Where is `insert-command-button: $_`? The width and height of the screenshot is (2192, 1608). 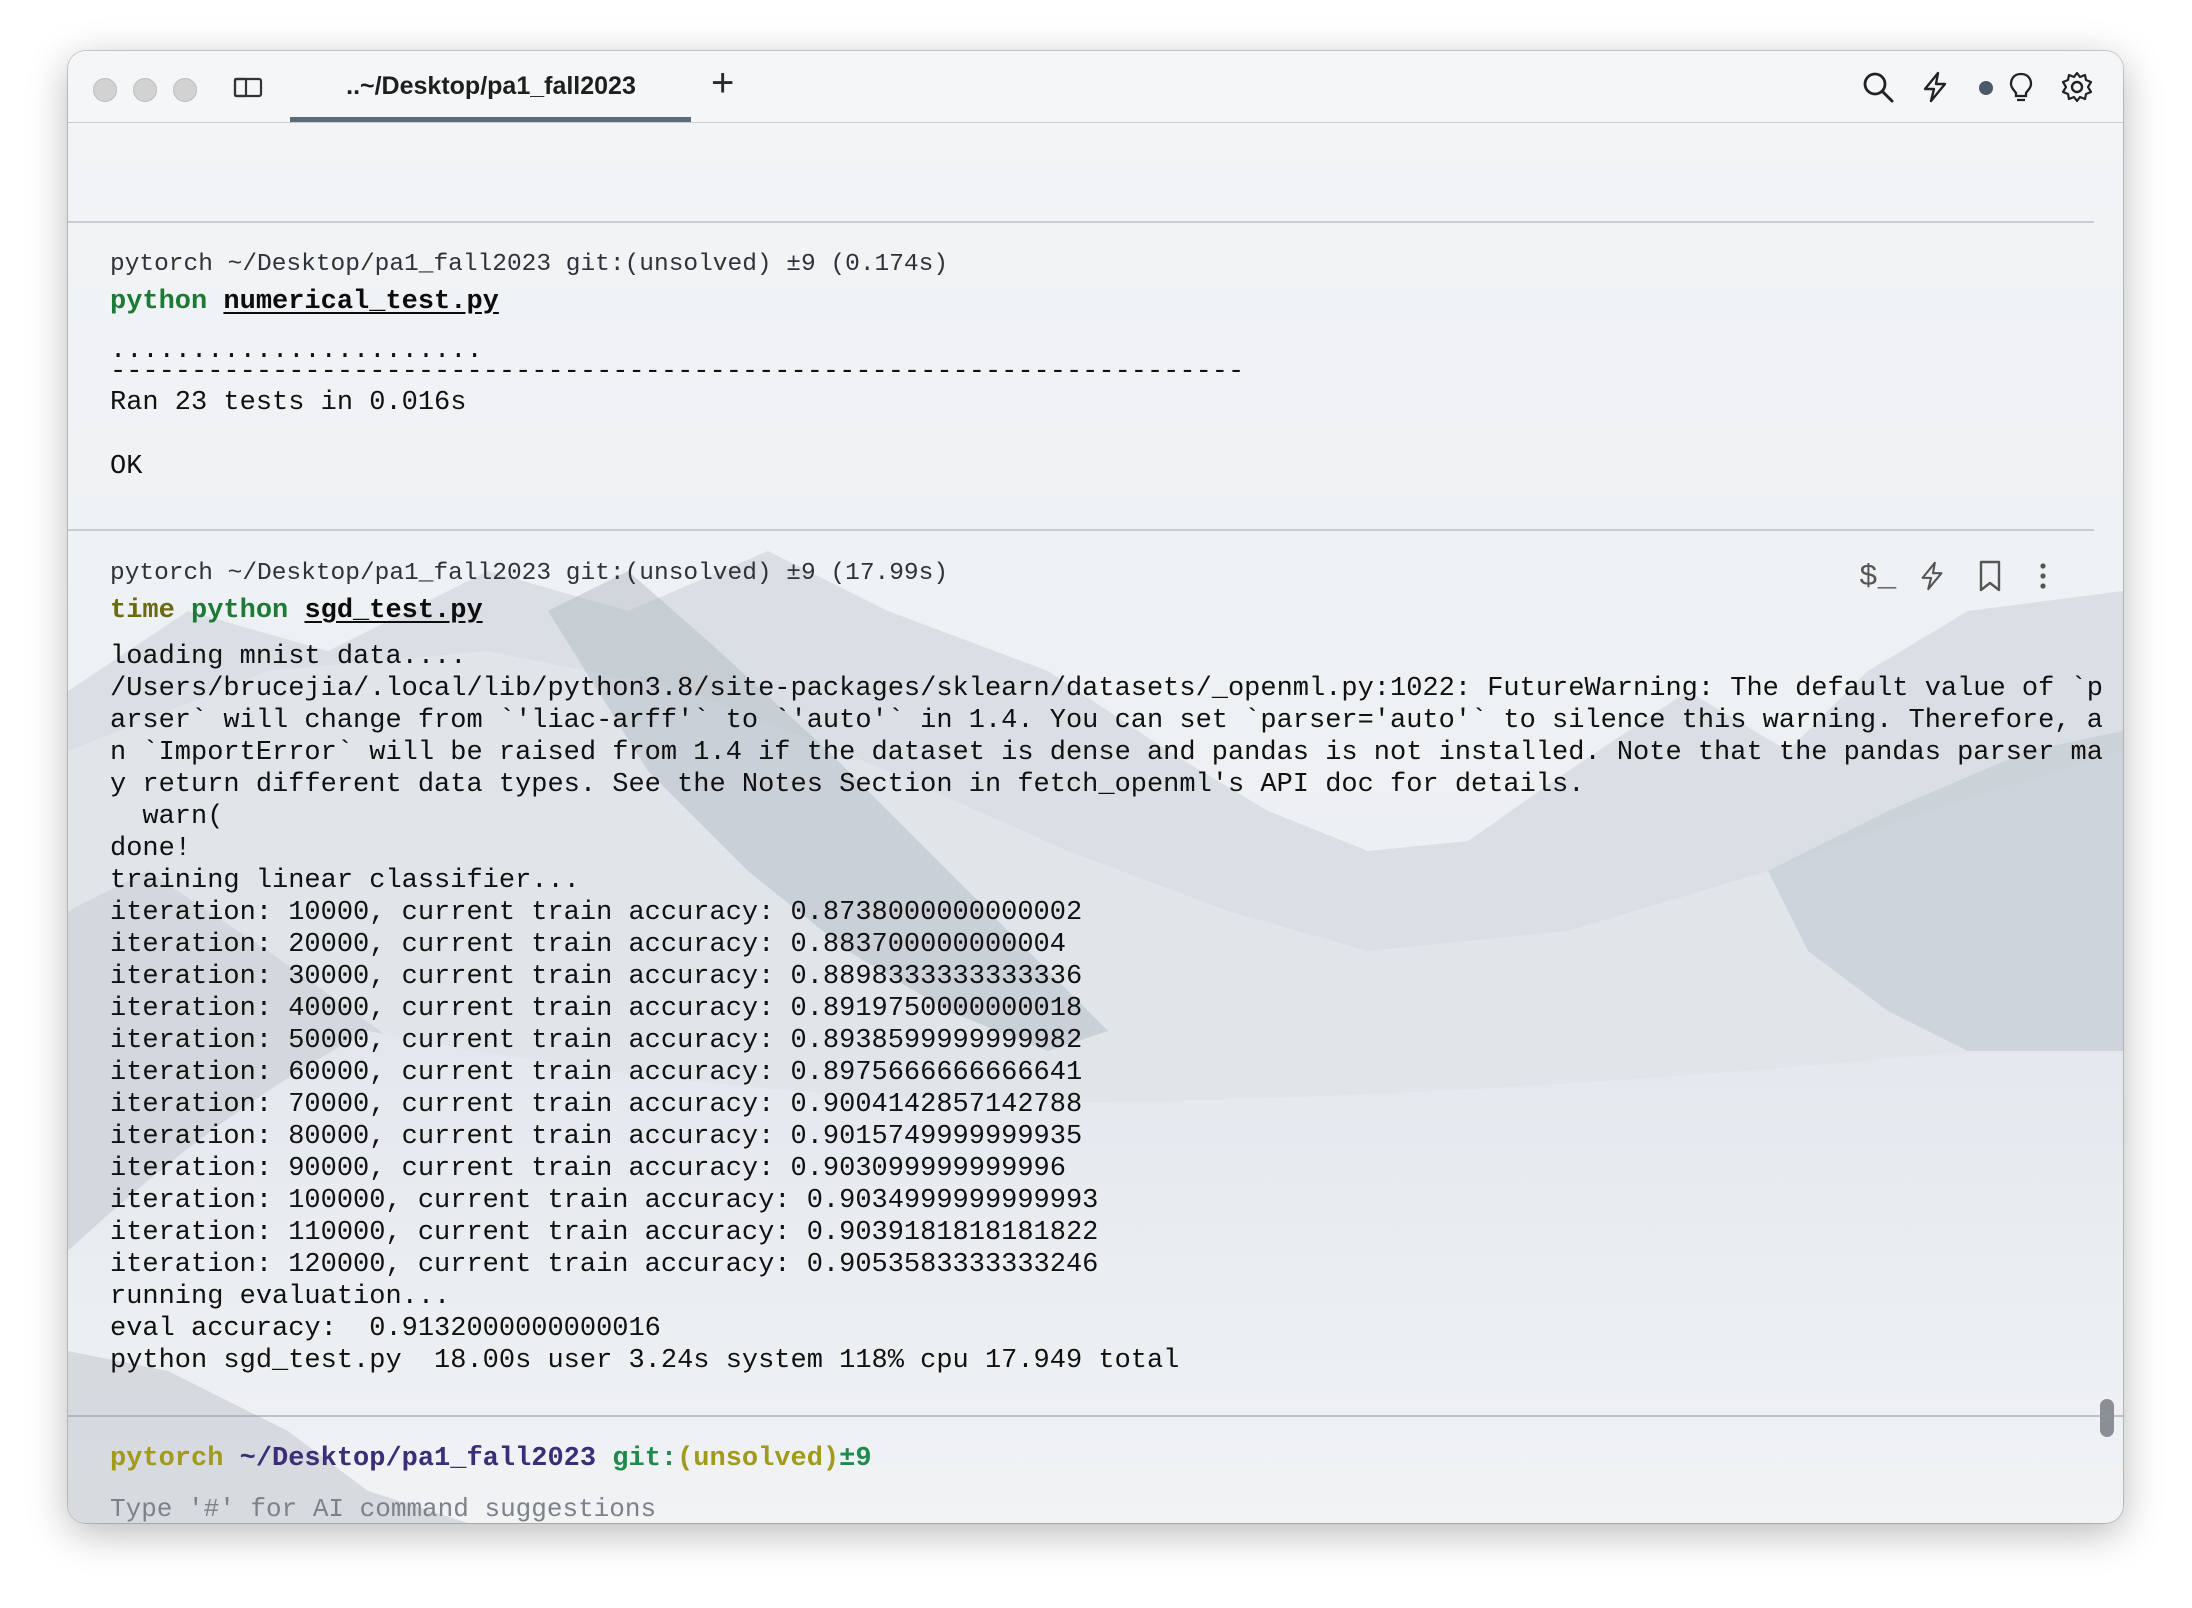 insert-command-button: $_ is located at coordinates (1877, 577).